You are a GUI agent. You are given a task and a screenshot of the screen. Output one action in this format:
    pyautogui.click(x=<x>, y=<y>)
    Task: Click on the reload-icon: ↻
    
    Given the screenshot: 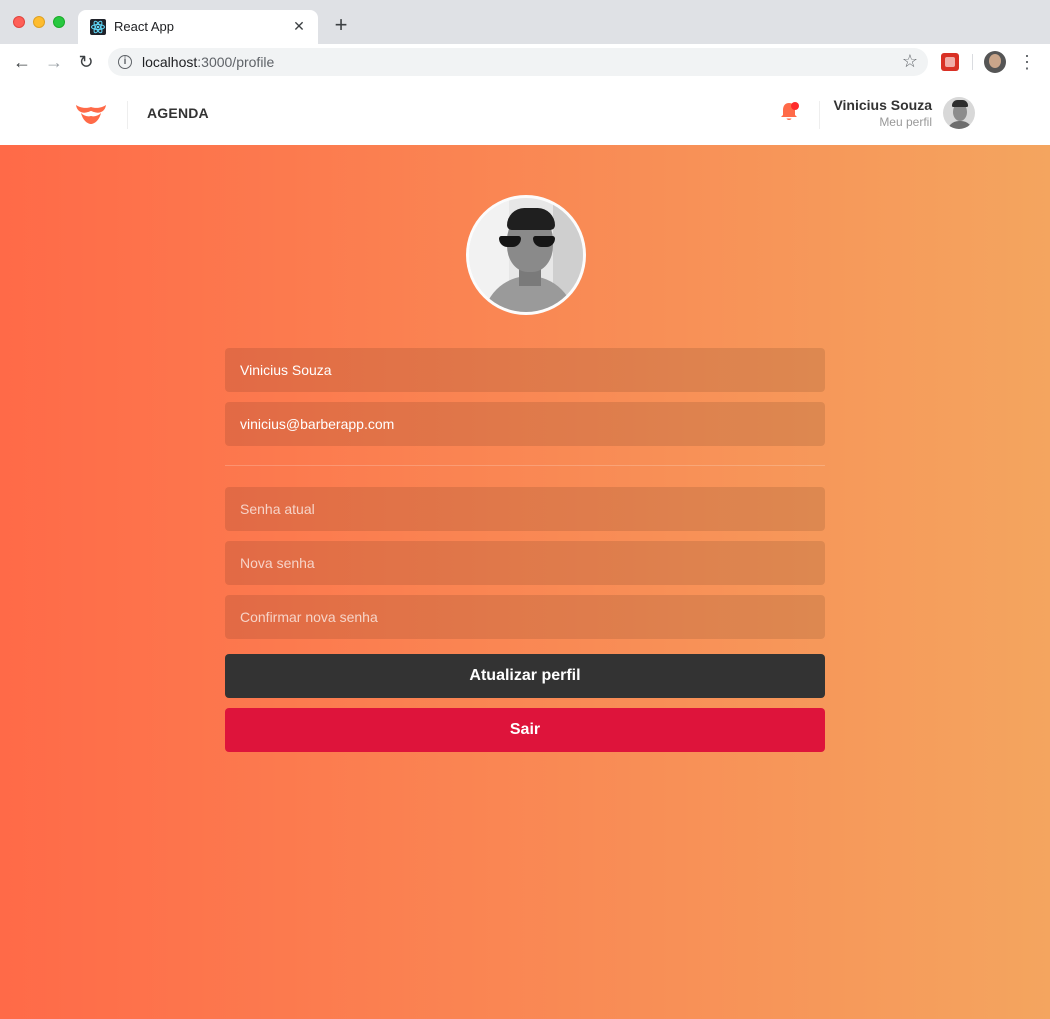 What is the action you would take?
    pyautogui.click(x=86, y=62)
    